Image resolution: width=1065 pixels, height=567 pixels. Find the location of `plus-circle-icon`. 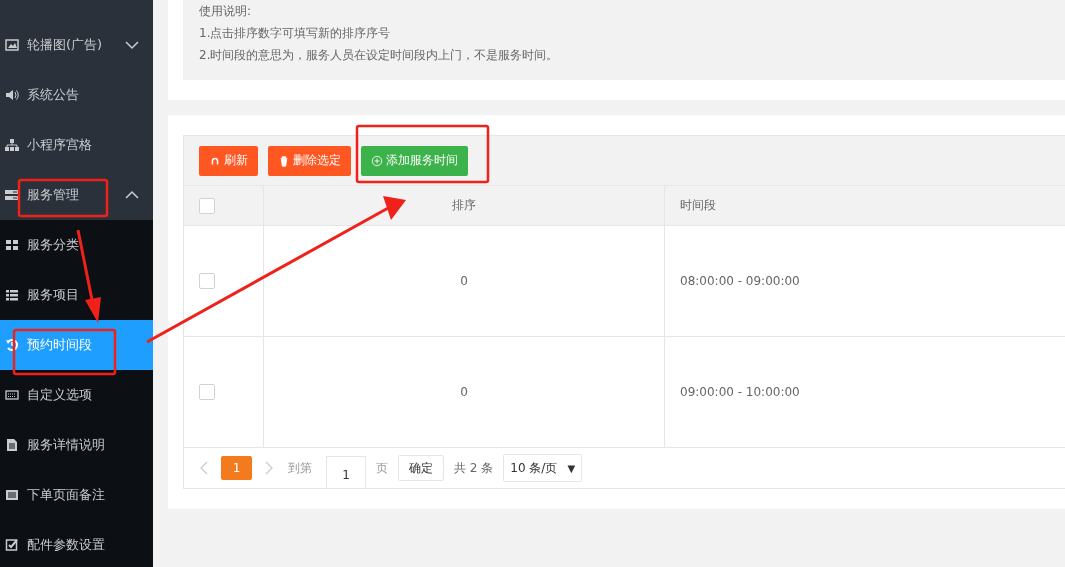

plus-circle-icon is located at coordinates (377, 160).